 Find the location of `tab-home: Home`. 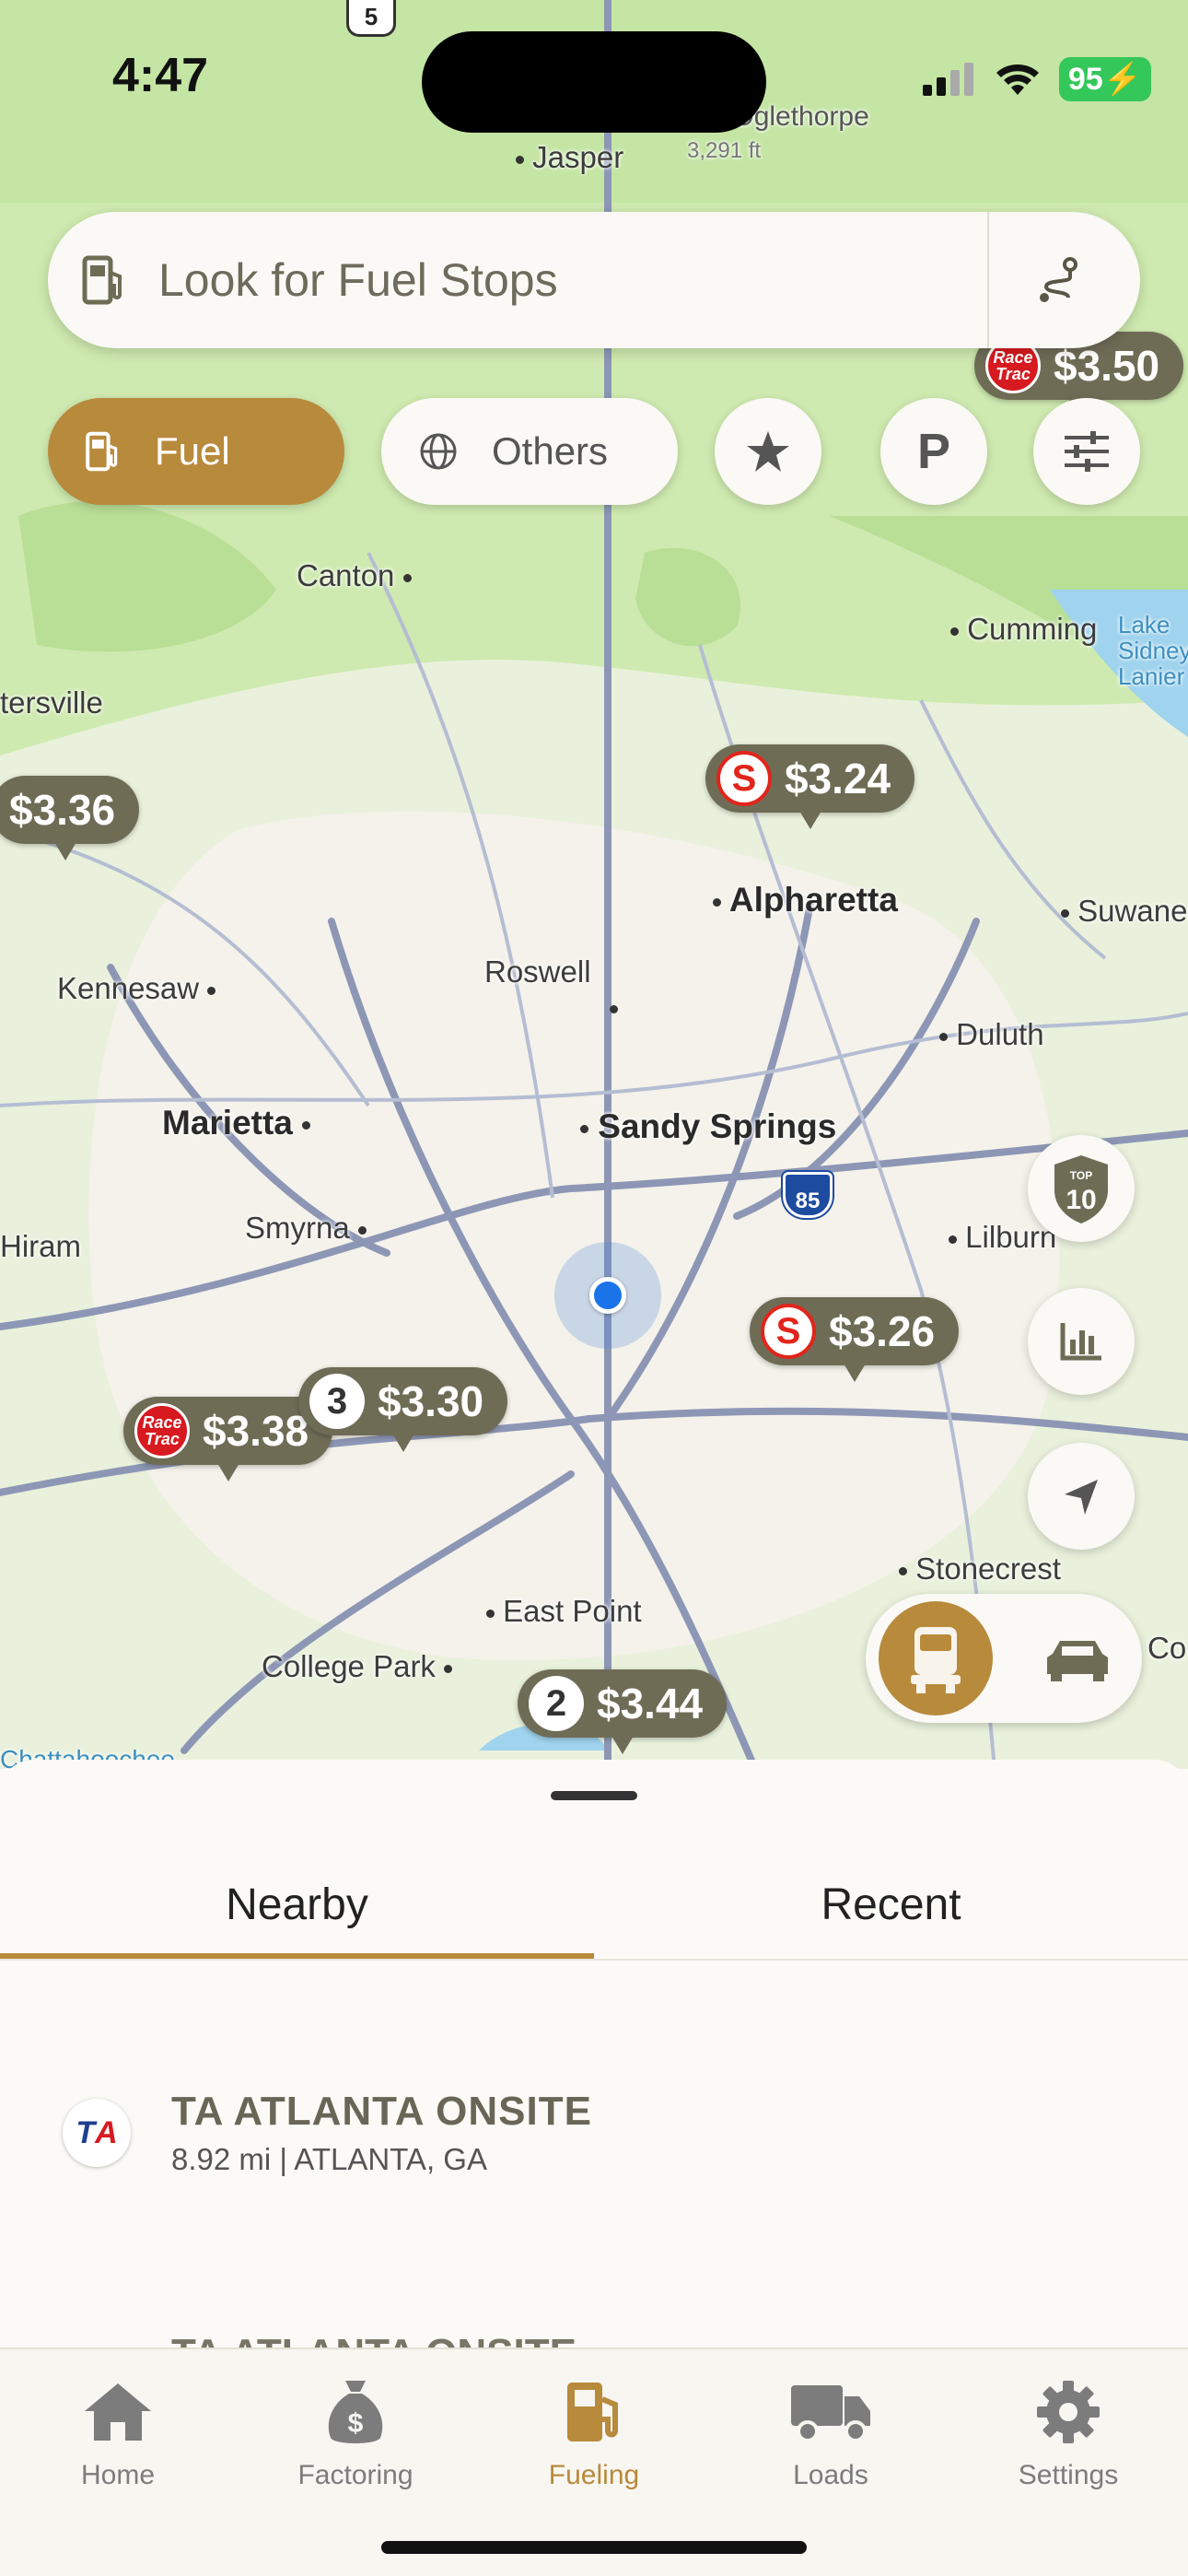

tab-home: Home is located at coordinates (118, 2432).